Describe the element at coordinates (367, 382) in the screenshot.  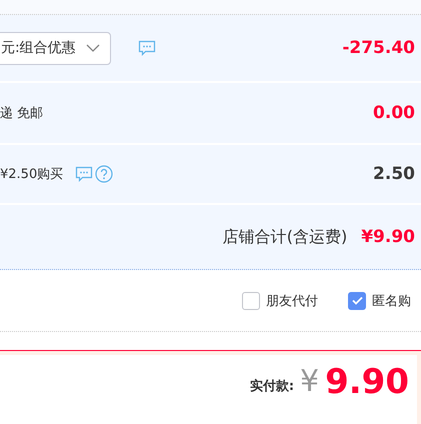
I see `payment-amount: 9.90` at that location.